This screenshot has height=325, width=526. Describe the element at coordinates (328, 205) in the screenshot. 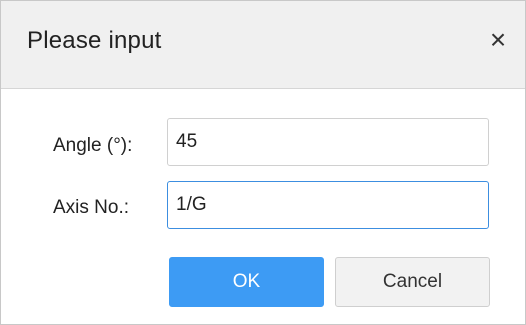

I see `axis-input` at that location.